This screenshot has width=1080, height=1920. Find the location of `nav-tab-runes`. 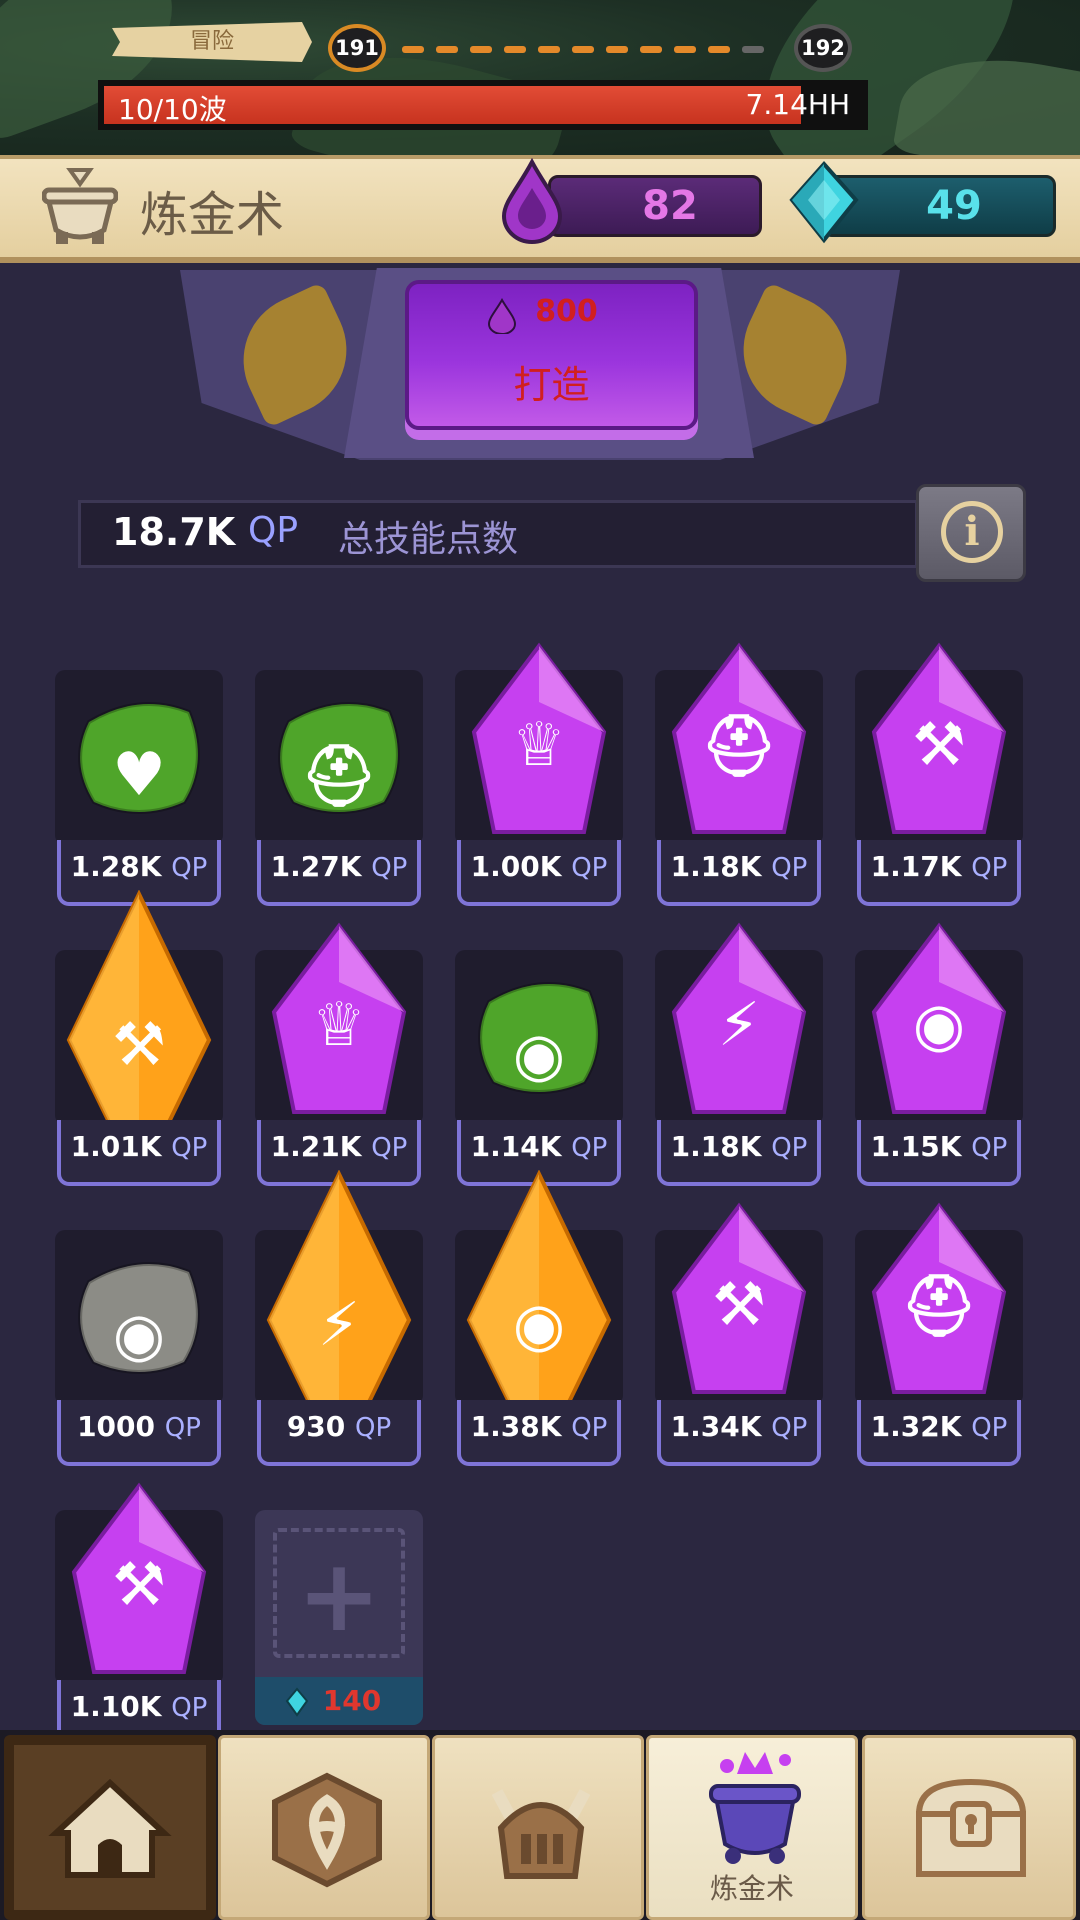

nav-tab-runes is located at coordinates (324, 1827).